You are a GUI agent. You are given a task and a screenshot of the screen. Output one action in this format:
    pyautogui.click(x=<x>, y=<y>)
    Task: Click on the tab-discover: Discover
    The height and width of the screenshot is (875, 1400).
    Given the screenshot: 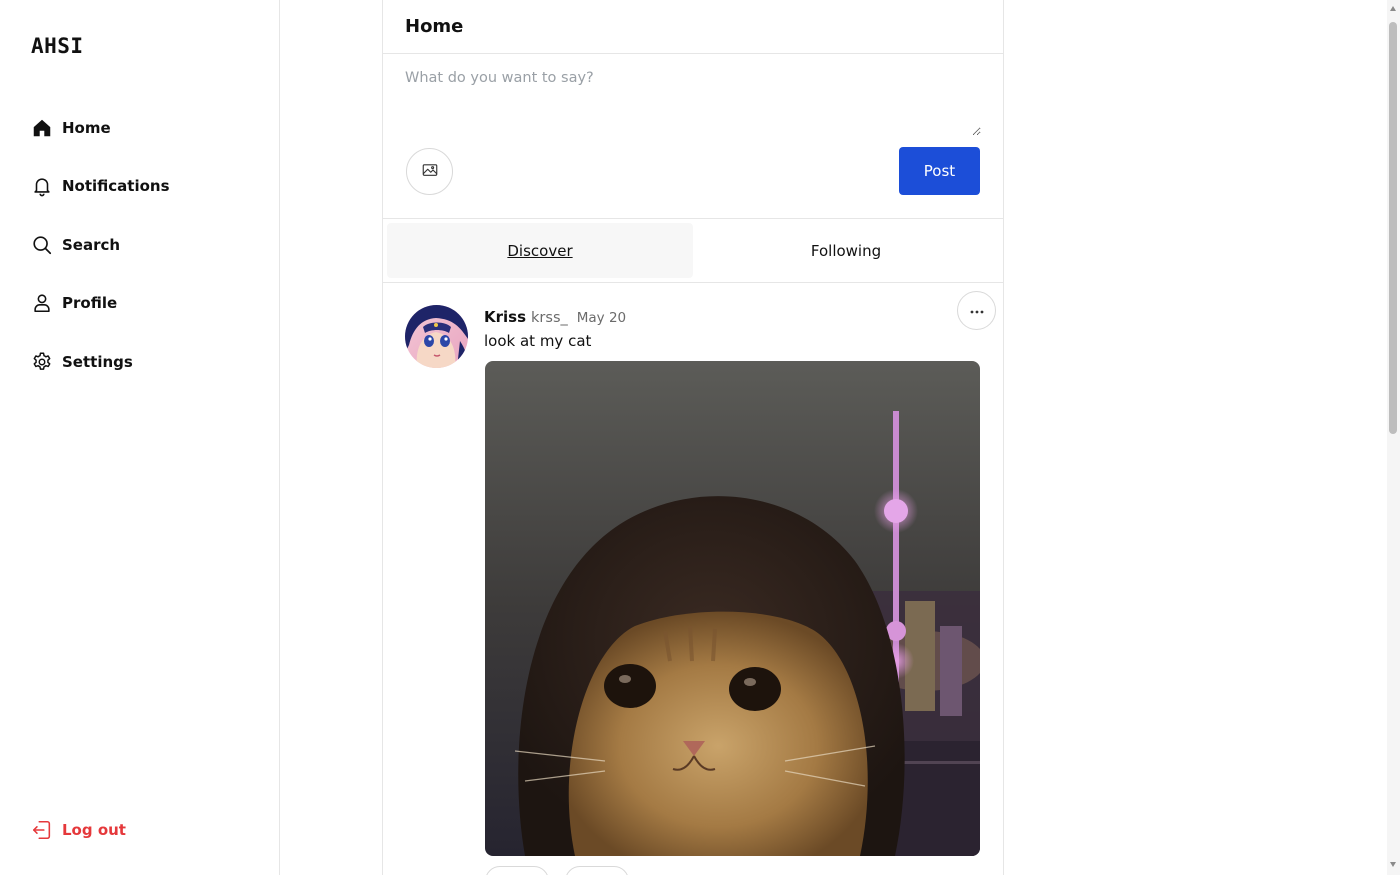 What is the action you would take?
    pyautogui.click(x=540, y=250)
    